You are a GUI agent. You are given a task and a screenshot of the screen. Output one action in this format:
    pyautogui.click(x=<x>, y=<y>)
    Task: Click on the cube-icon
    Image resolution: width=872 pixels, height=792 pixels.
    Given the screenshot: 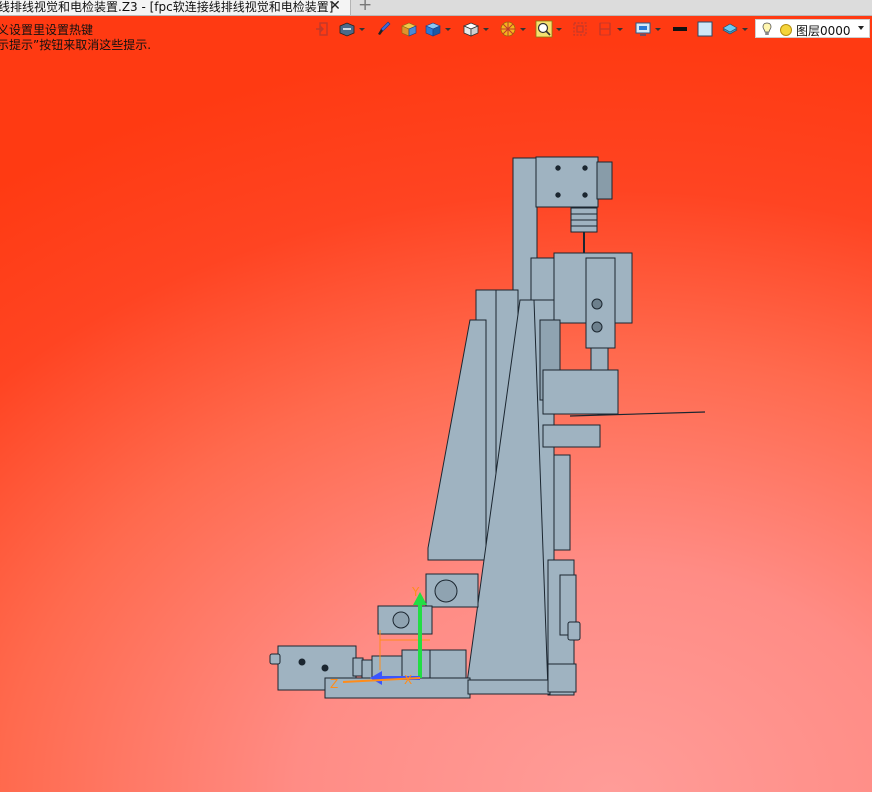 What is the action you would take?
    pyautogui.click(x=433, y=29)
    